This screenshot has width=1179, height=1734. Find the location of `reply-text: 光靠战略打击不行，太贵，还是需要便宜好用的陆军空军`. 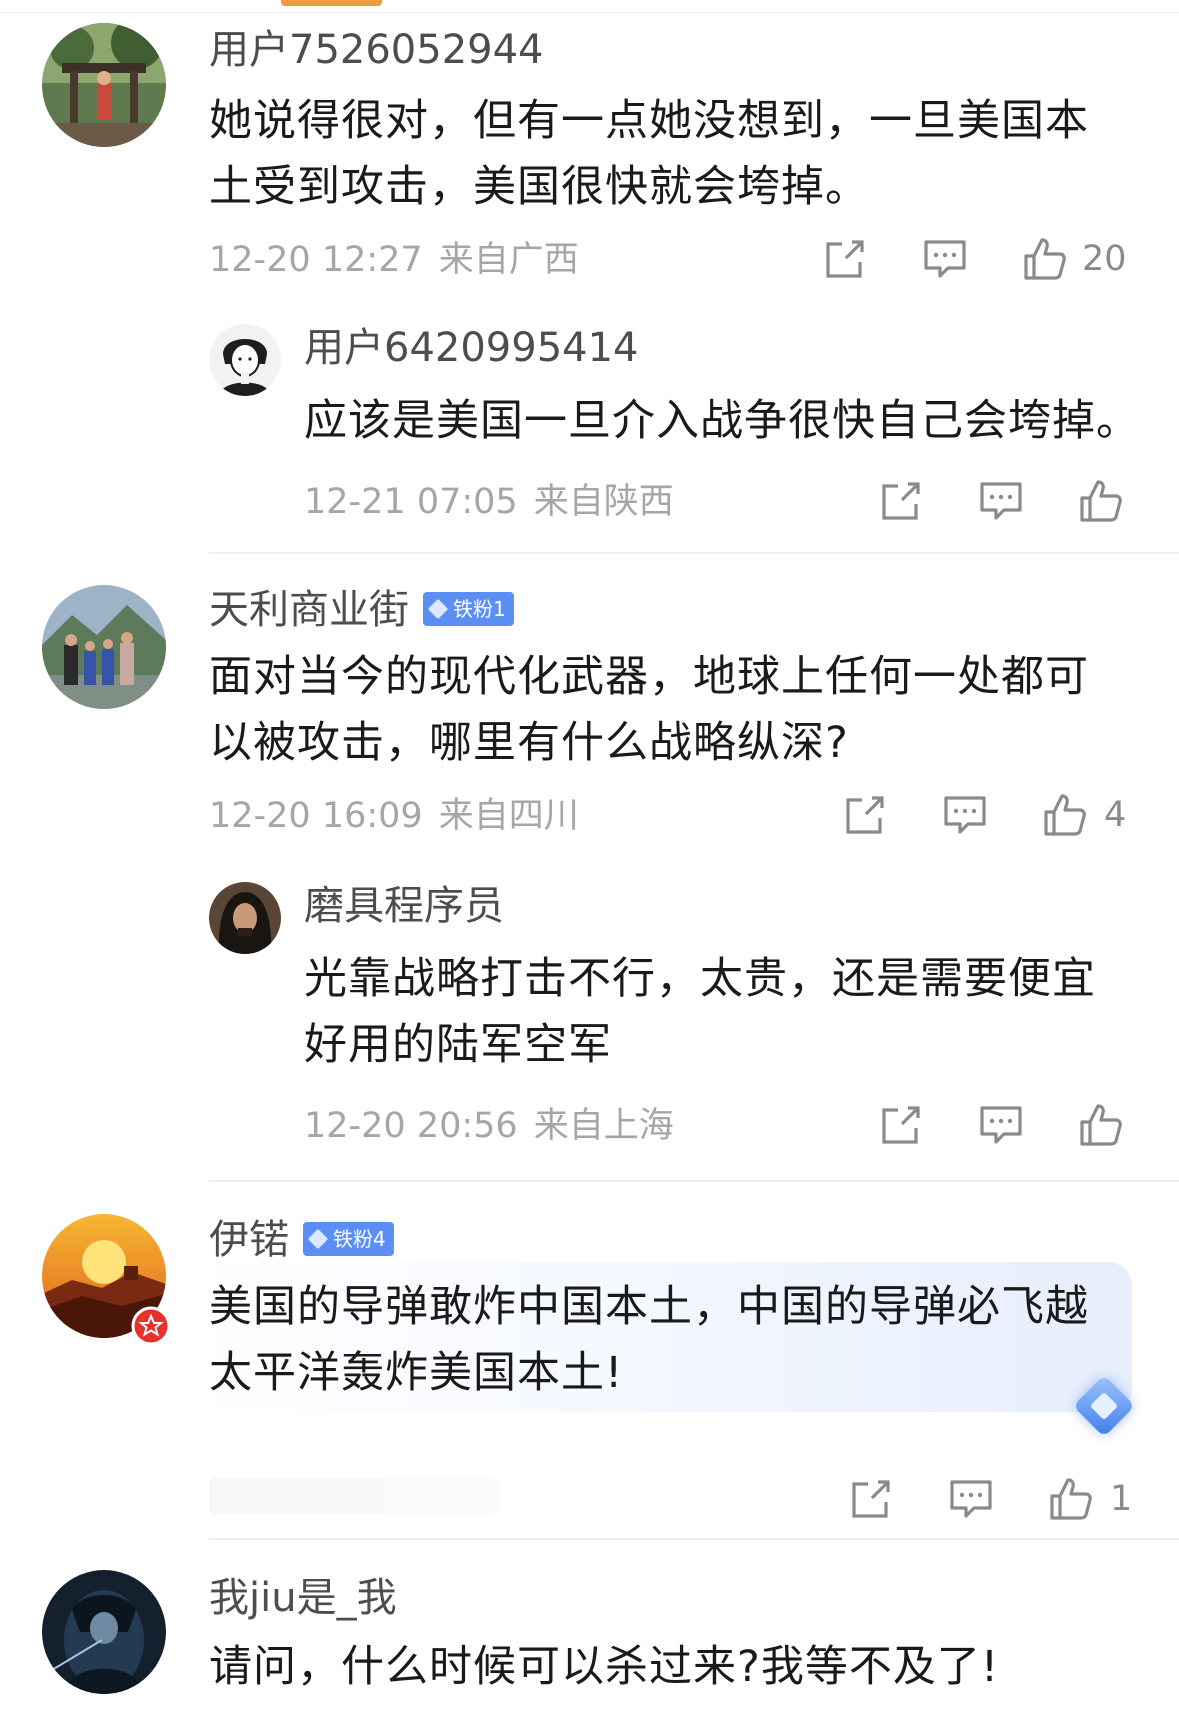

reply-text: 光靠战略打击不行，太贵，还是需要便宜好用的陆军空军 is located at coordinates (700, 1012).